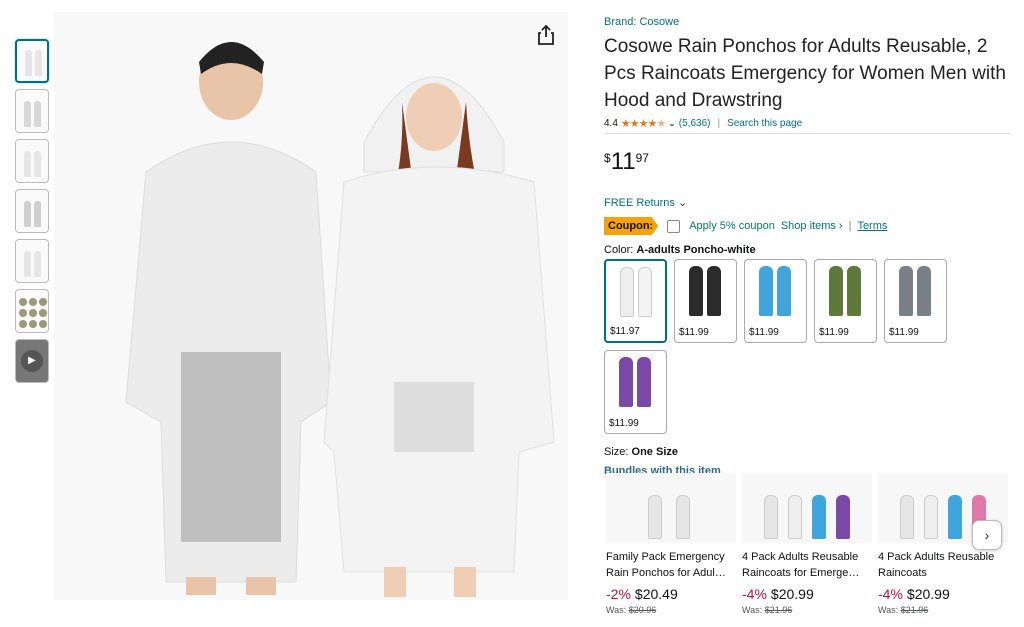  Describe the element at coordinates (943, 565) in the screenshot. I see `bundle-title: 4 Pack Adults Reusable Raincoats` at that location.